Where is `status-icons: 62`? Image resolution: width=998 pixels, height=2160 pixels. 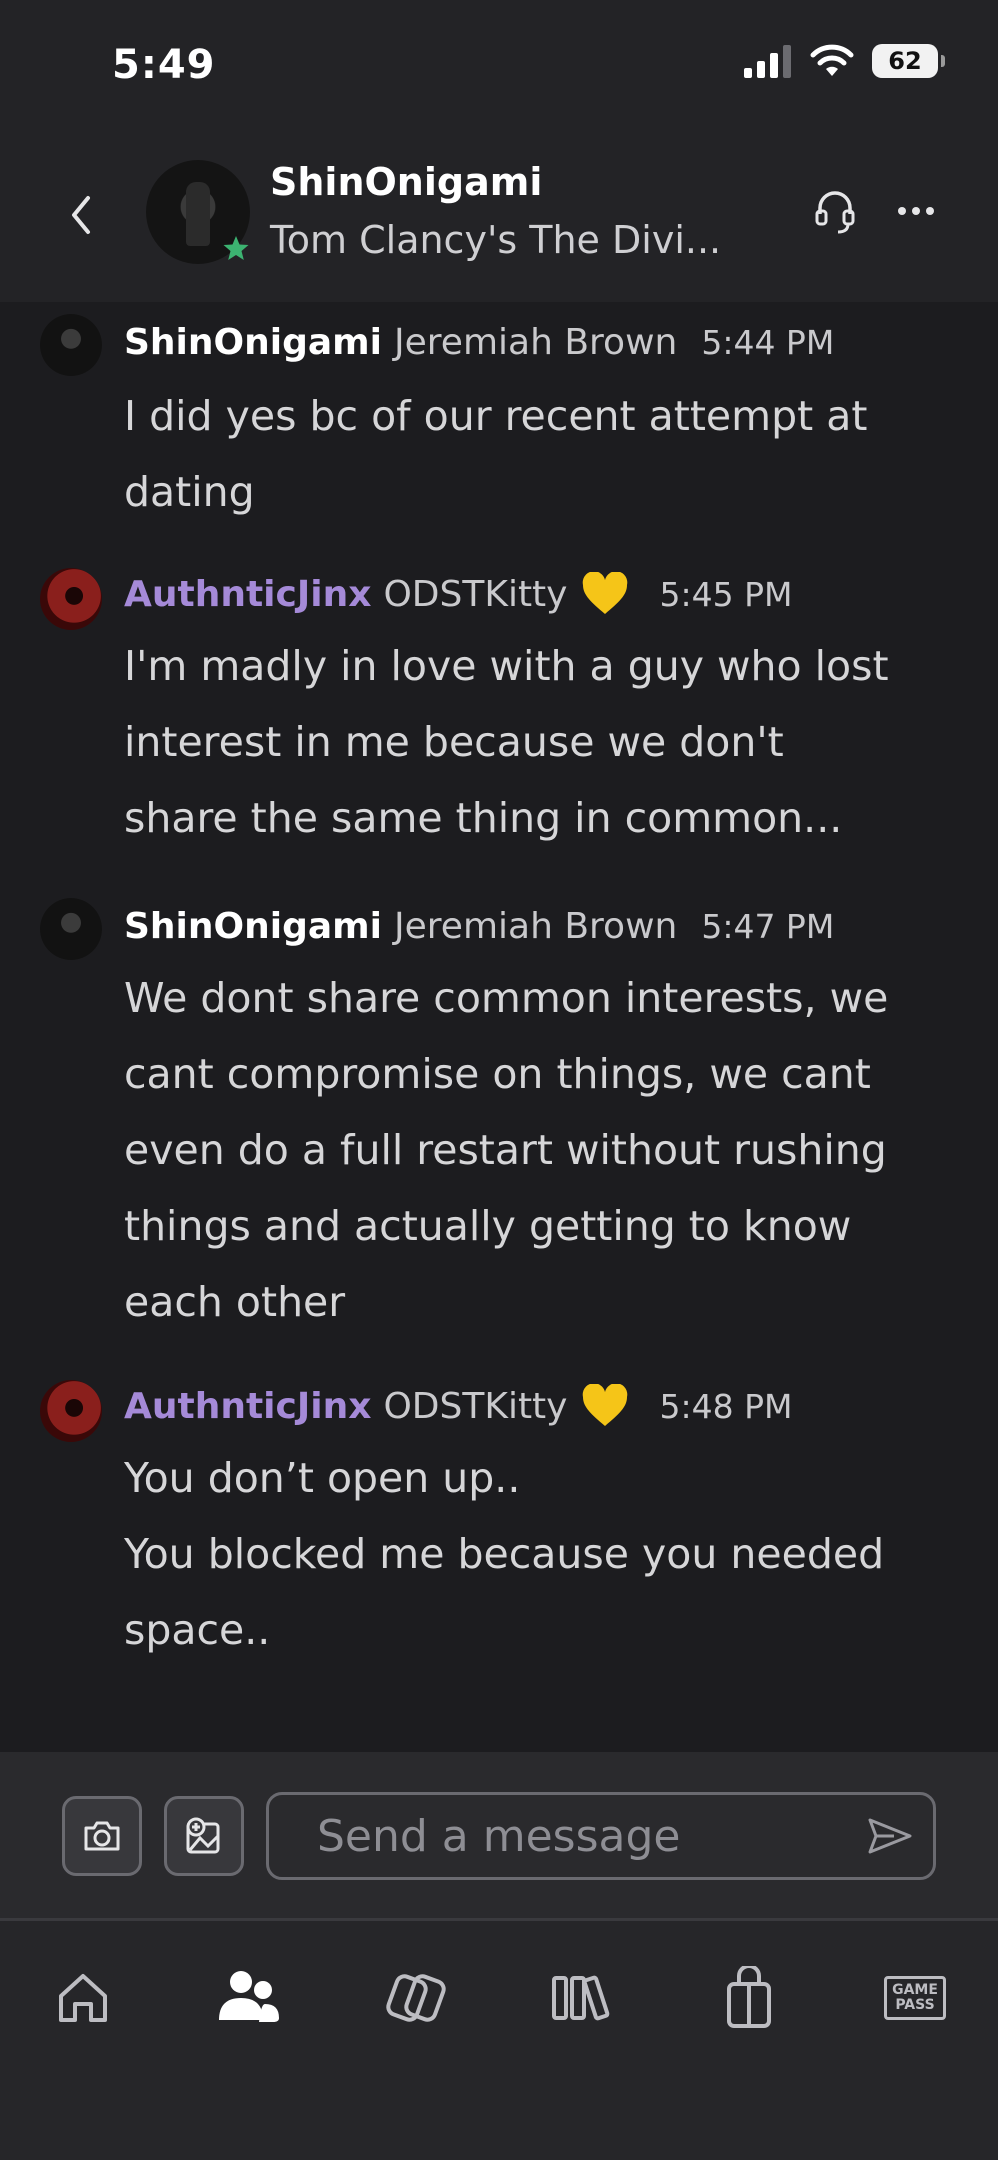 status-icons: 62 is located at coordinates (844, 61).